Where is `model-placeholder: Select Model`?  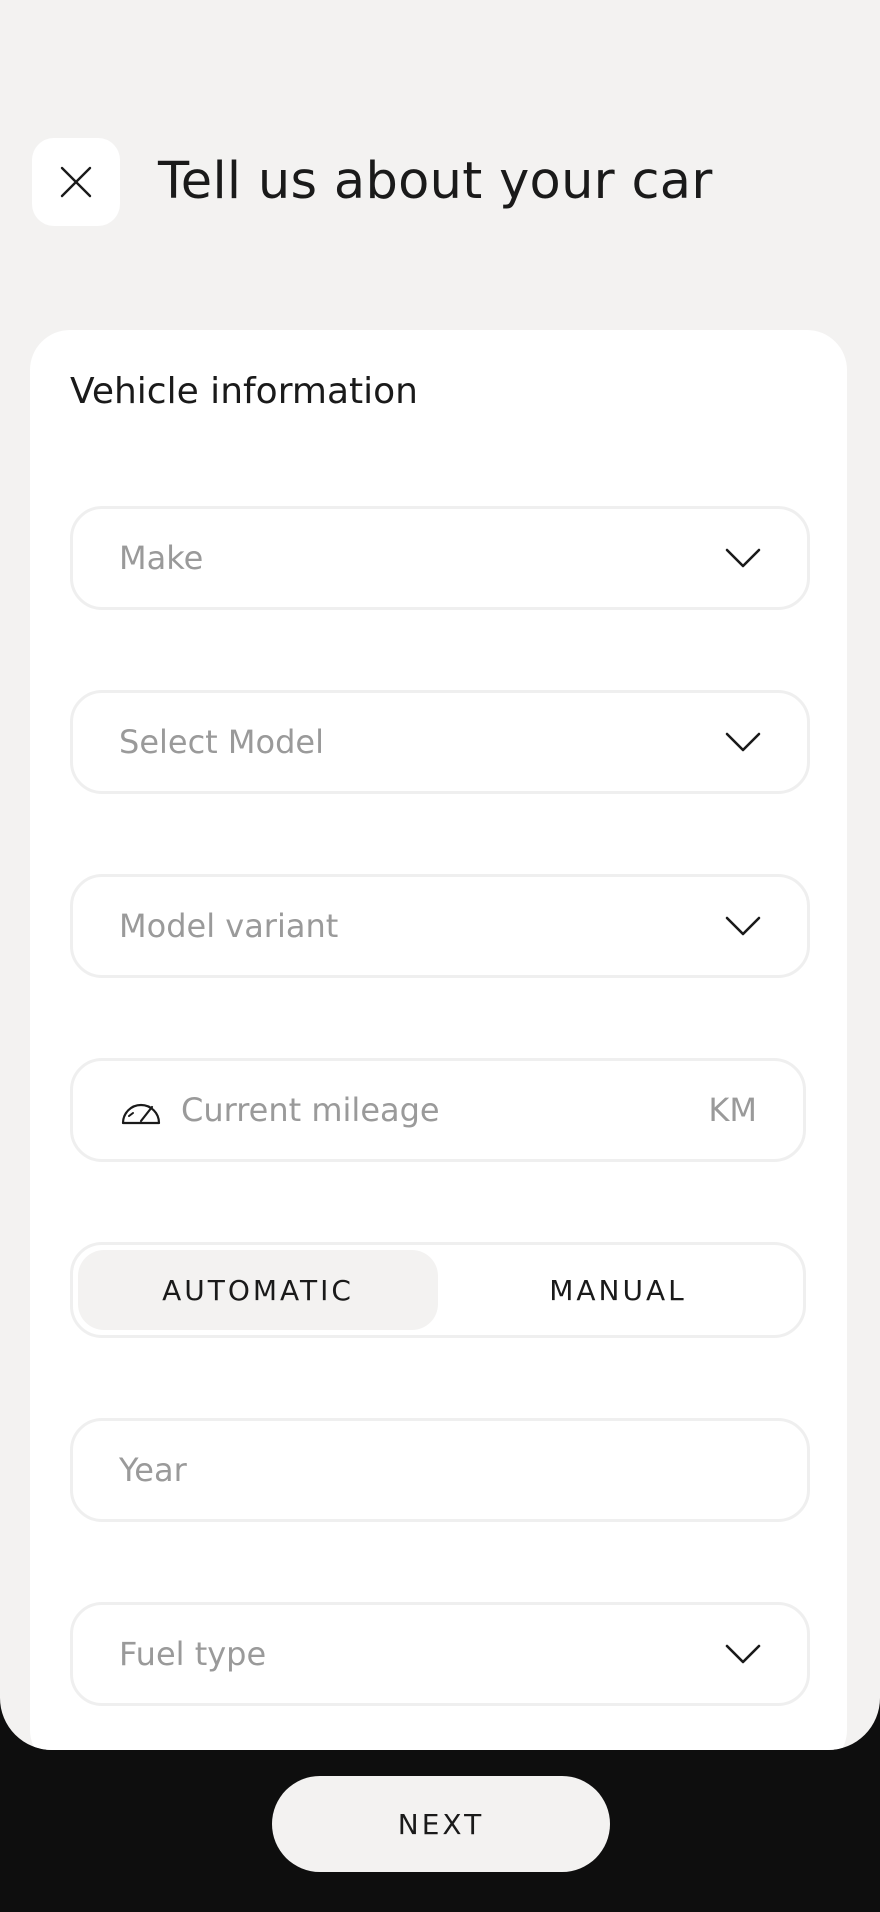
model-placeholder: Select Model is located at coordinates (221, 742).